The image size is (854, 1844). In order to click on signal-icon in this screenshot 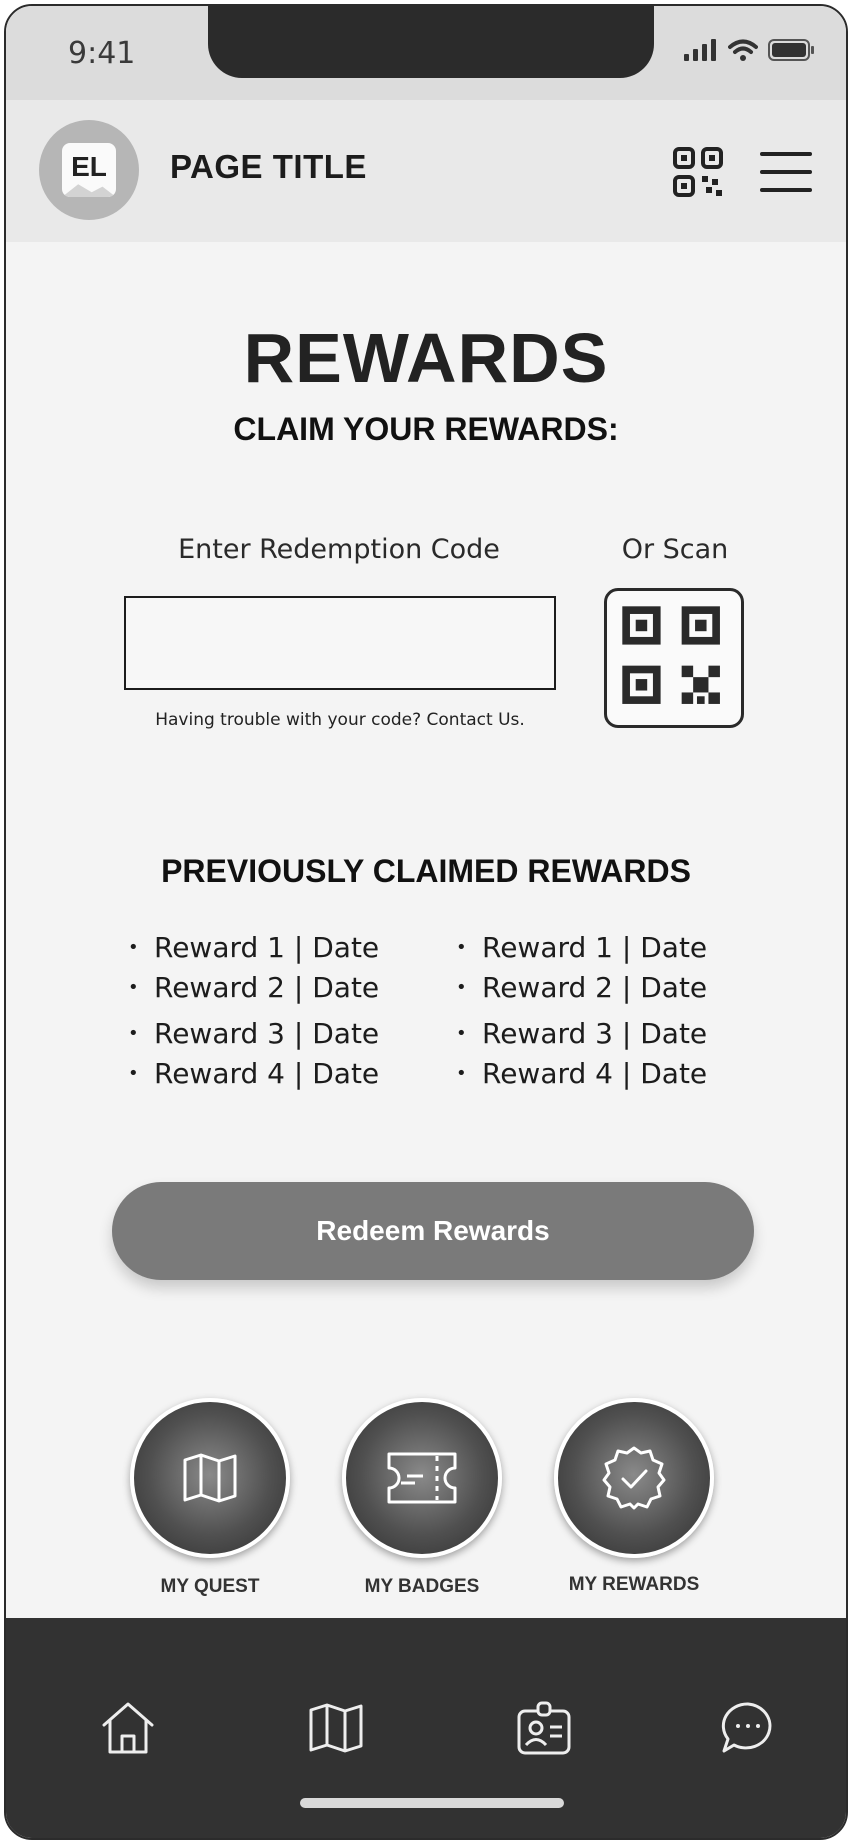, I will do `click(700, 50)`.